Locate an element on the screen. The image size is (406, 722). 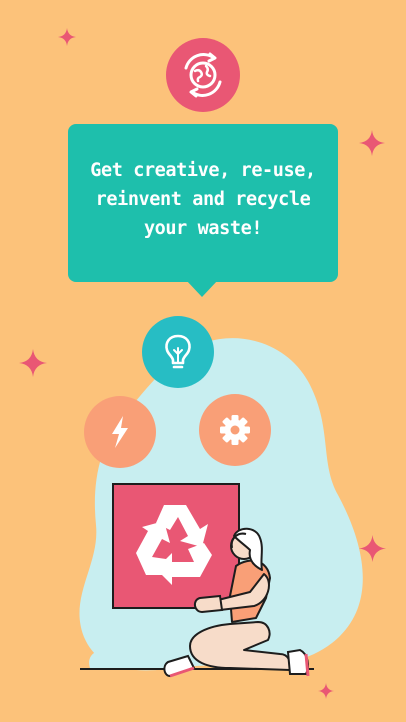
gear-icon is located at coordinates (235, 430).